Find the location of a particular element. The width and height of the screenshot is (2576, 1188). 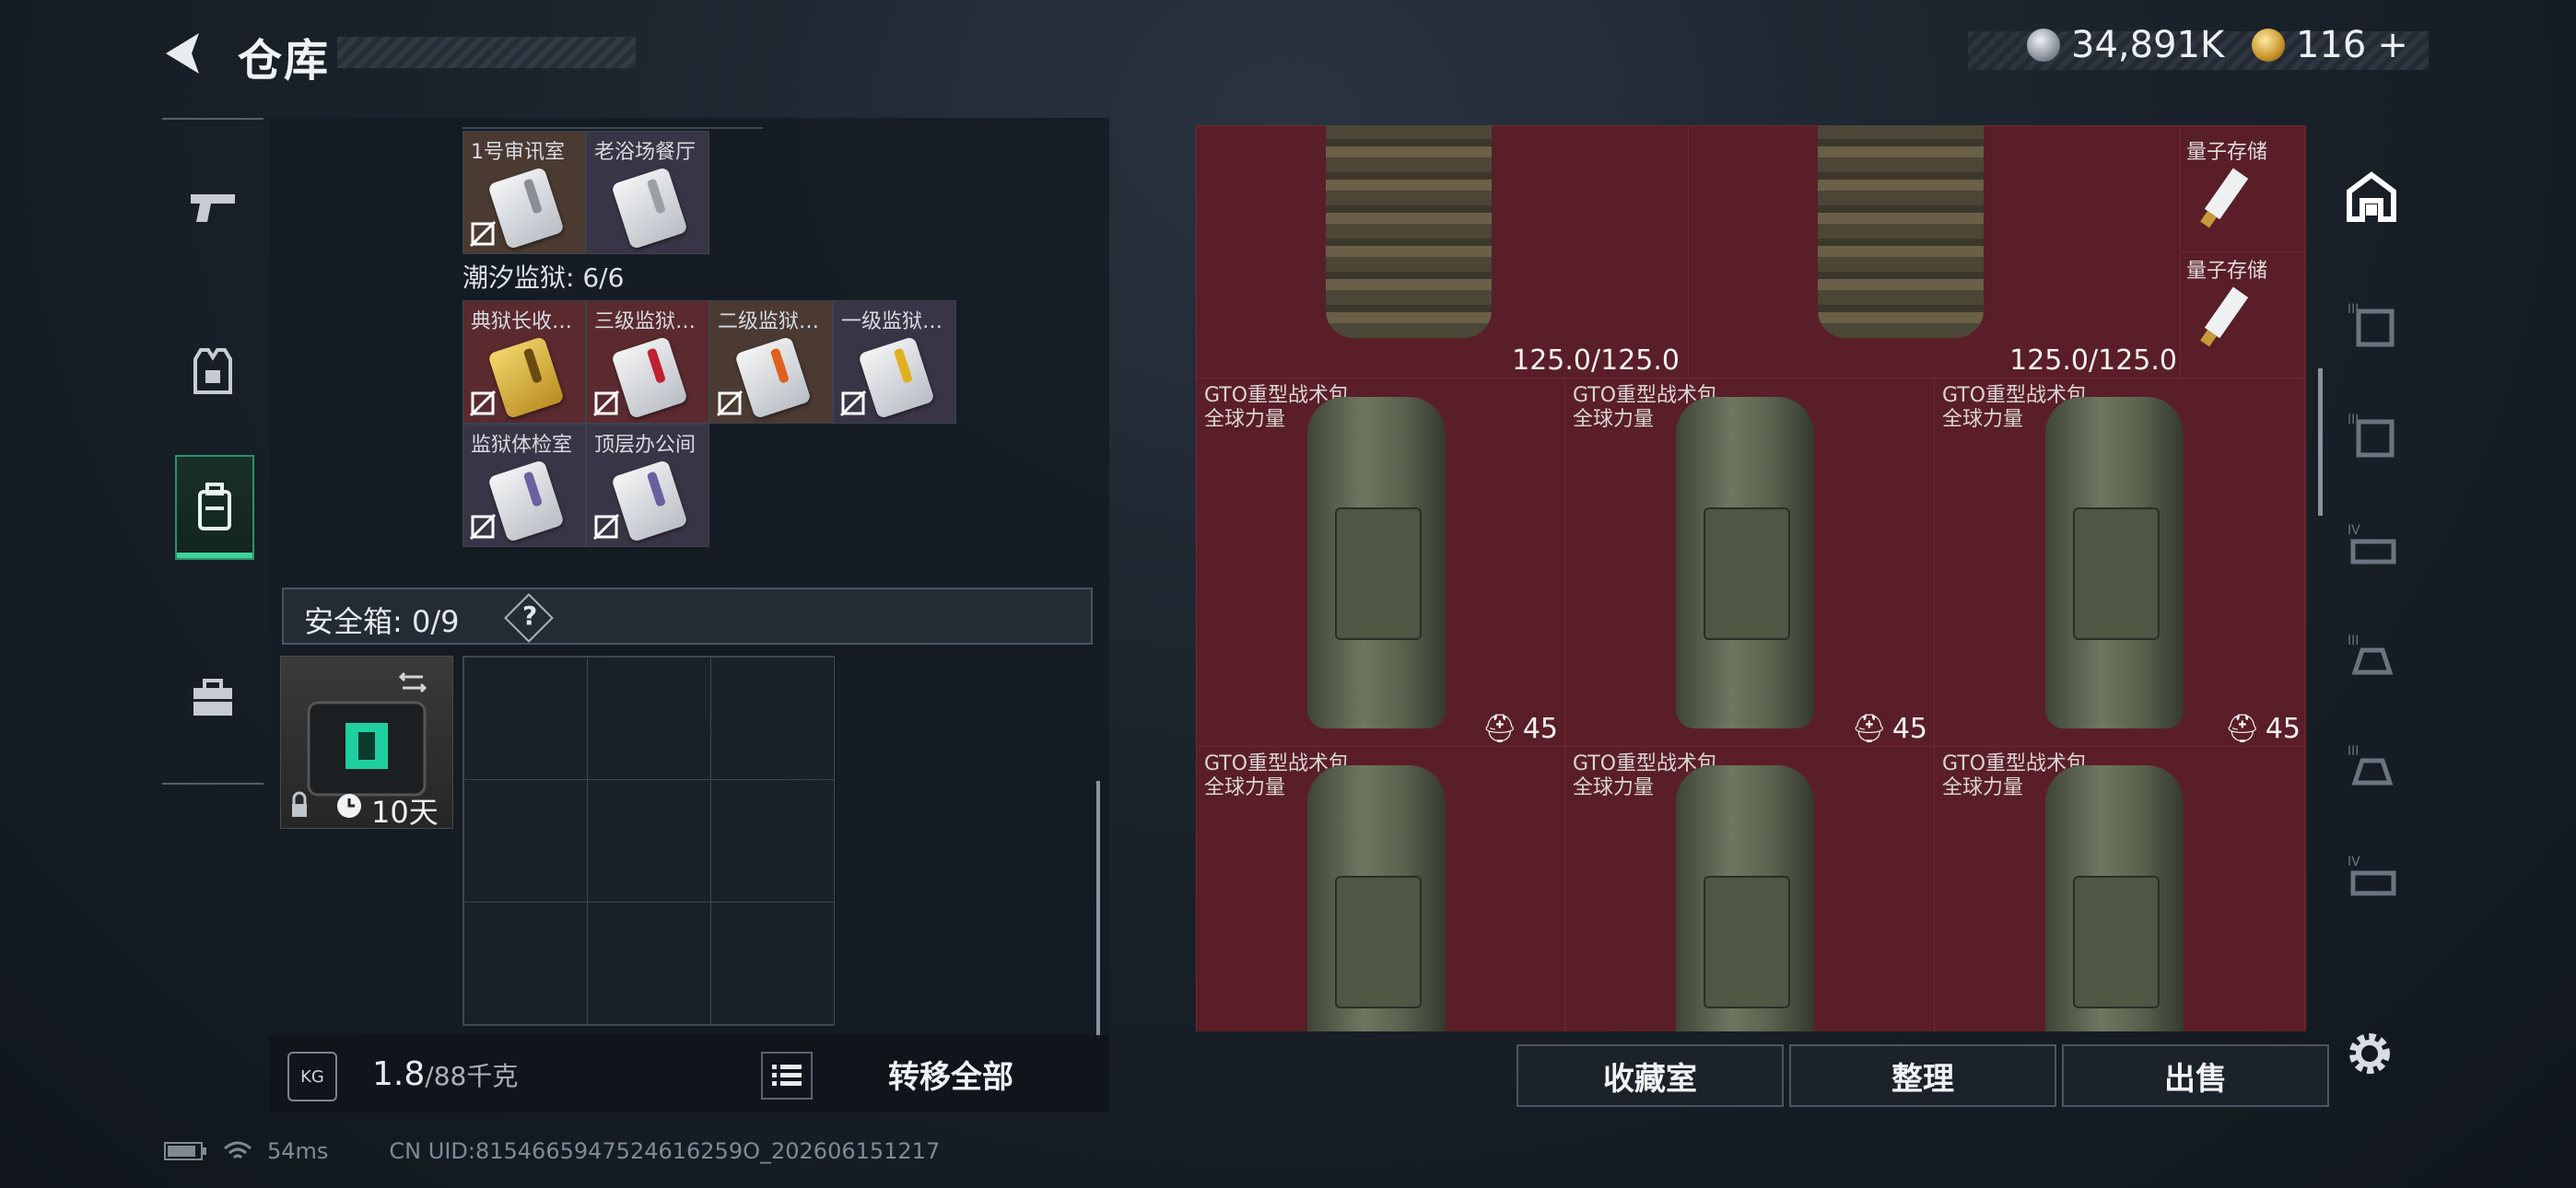

filter-level-3-b: III is located at coordinates (2371, 434).